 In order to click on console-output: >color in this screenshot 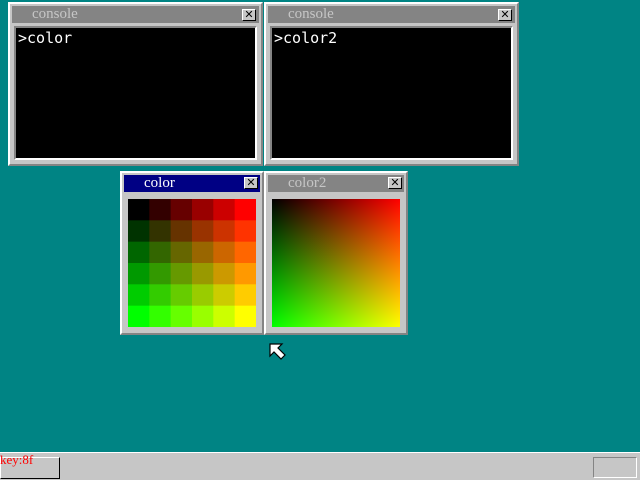, I will do `click(135, 93)`.